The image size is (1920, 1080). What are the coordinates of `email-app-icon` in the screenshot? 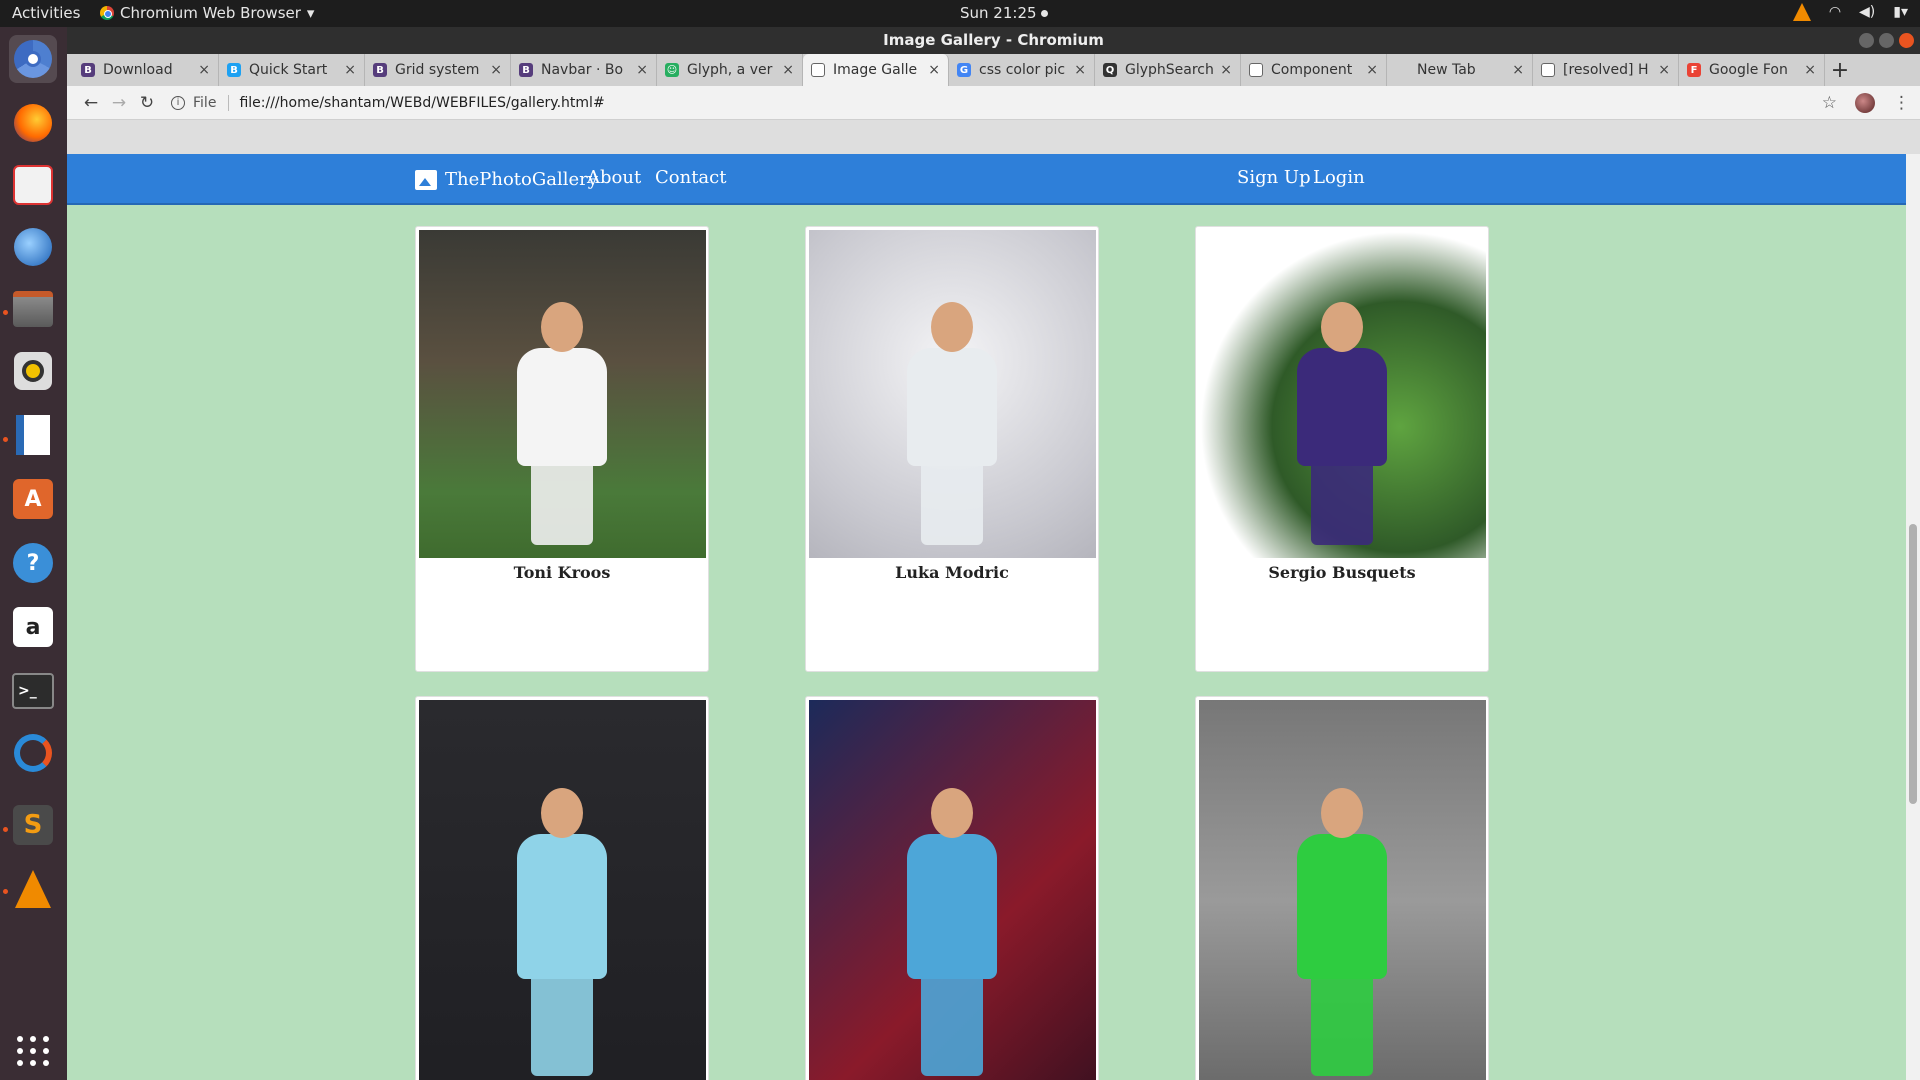 It's located at (33, 185).